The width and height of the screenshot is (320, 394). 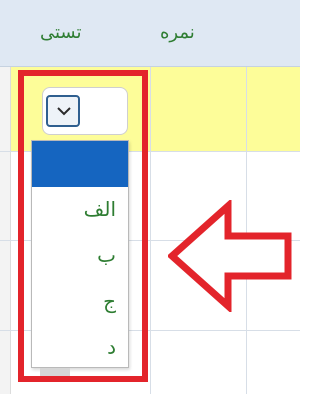 What do you see at coordinates (177, 32) in the screenshot?
I see `column-header-score: نمره` at bounding box center [177, 32].